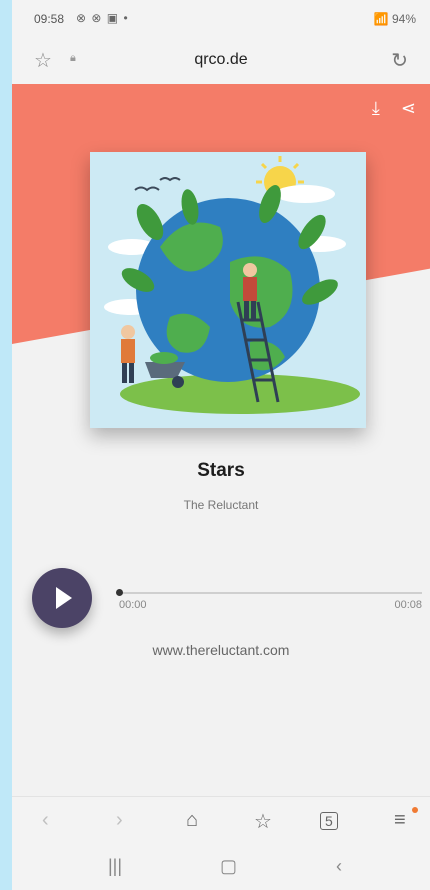 Image resolution: width=430 pixels, height=890 pixels. I want to click on track-artist: The Reluctant, so click(221, 505).